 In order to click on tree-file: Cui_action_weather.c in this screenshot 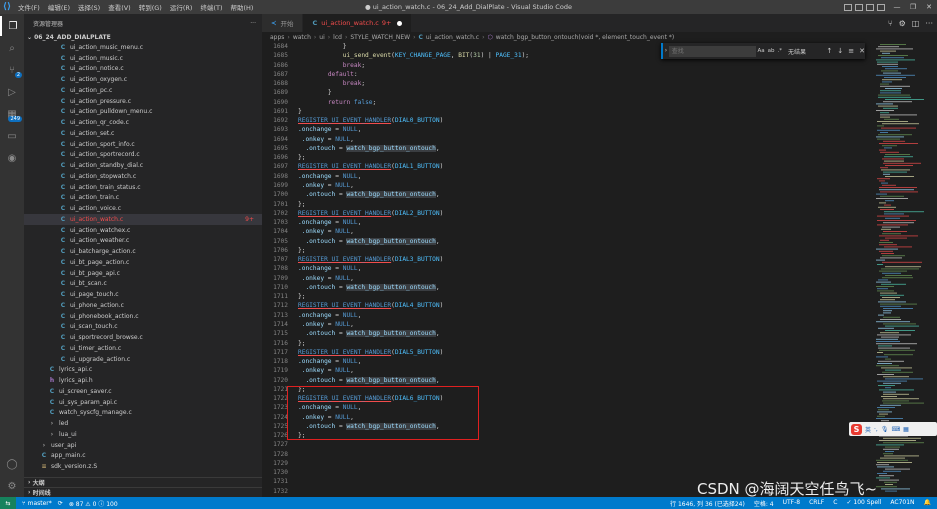, I will do `click(143, 241)`.